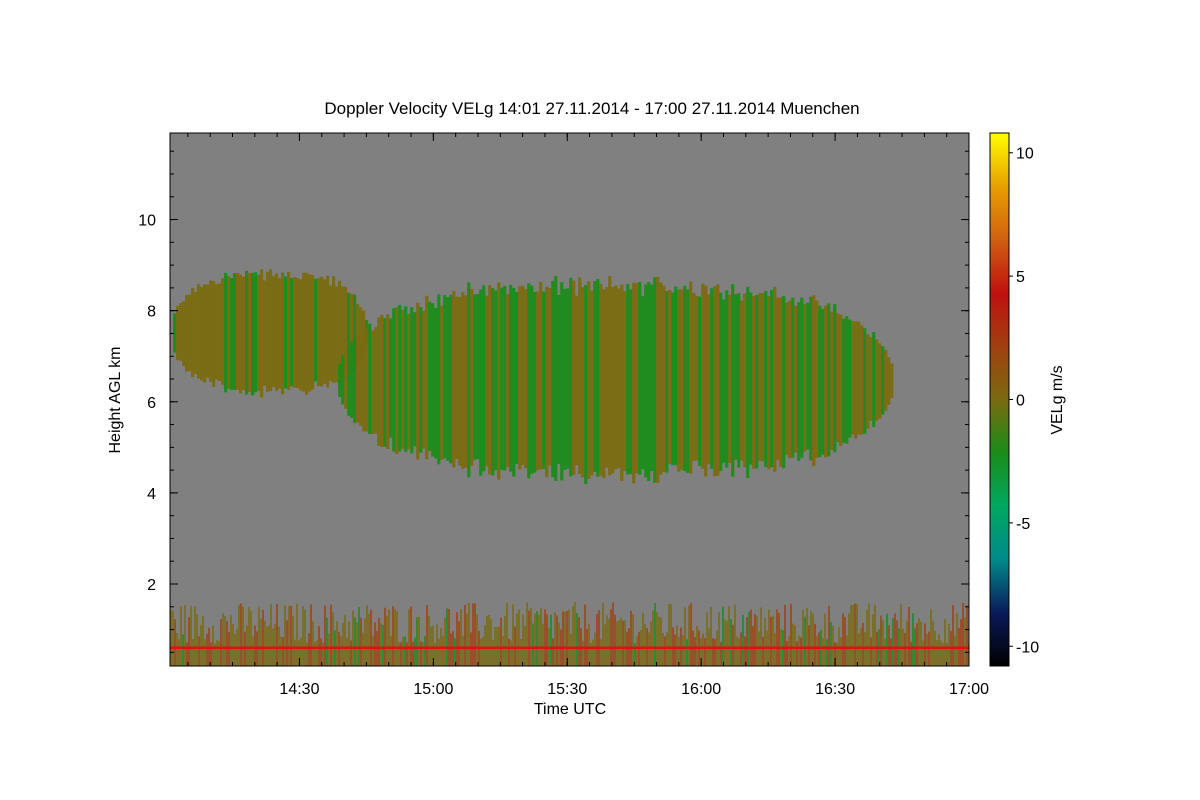  I want to click on y-tick-label: 10, so click(147, 221).